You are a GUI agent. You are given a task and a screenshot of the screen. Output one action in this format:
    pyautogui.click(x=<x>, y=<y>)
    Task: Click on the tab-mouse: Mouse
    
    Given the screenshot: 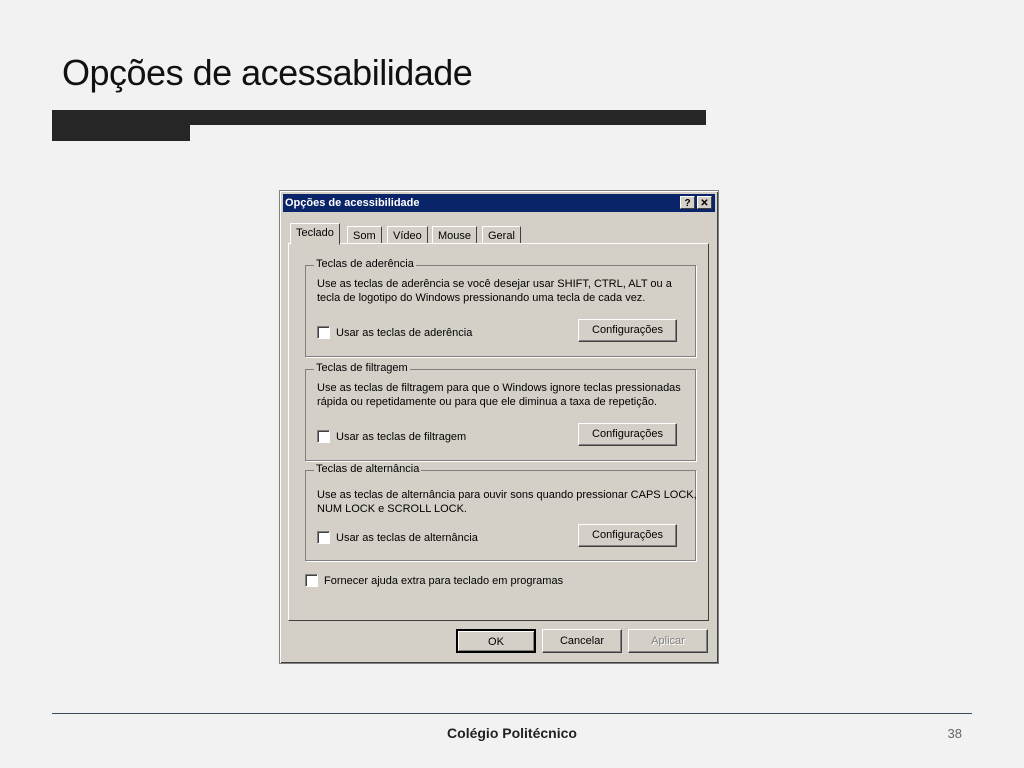 What is the action you would take?
    pyautogui.click(x=455, y=235)
    